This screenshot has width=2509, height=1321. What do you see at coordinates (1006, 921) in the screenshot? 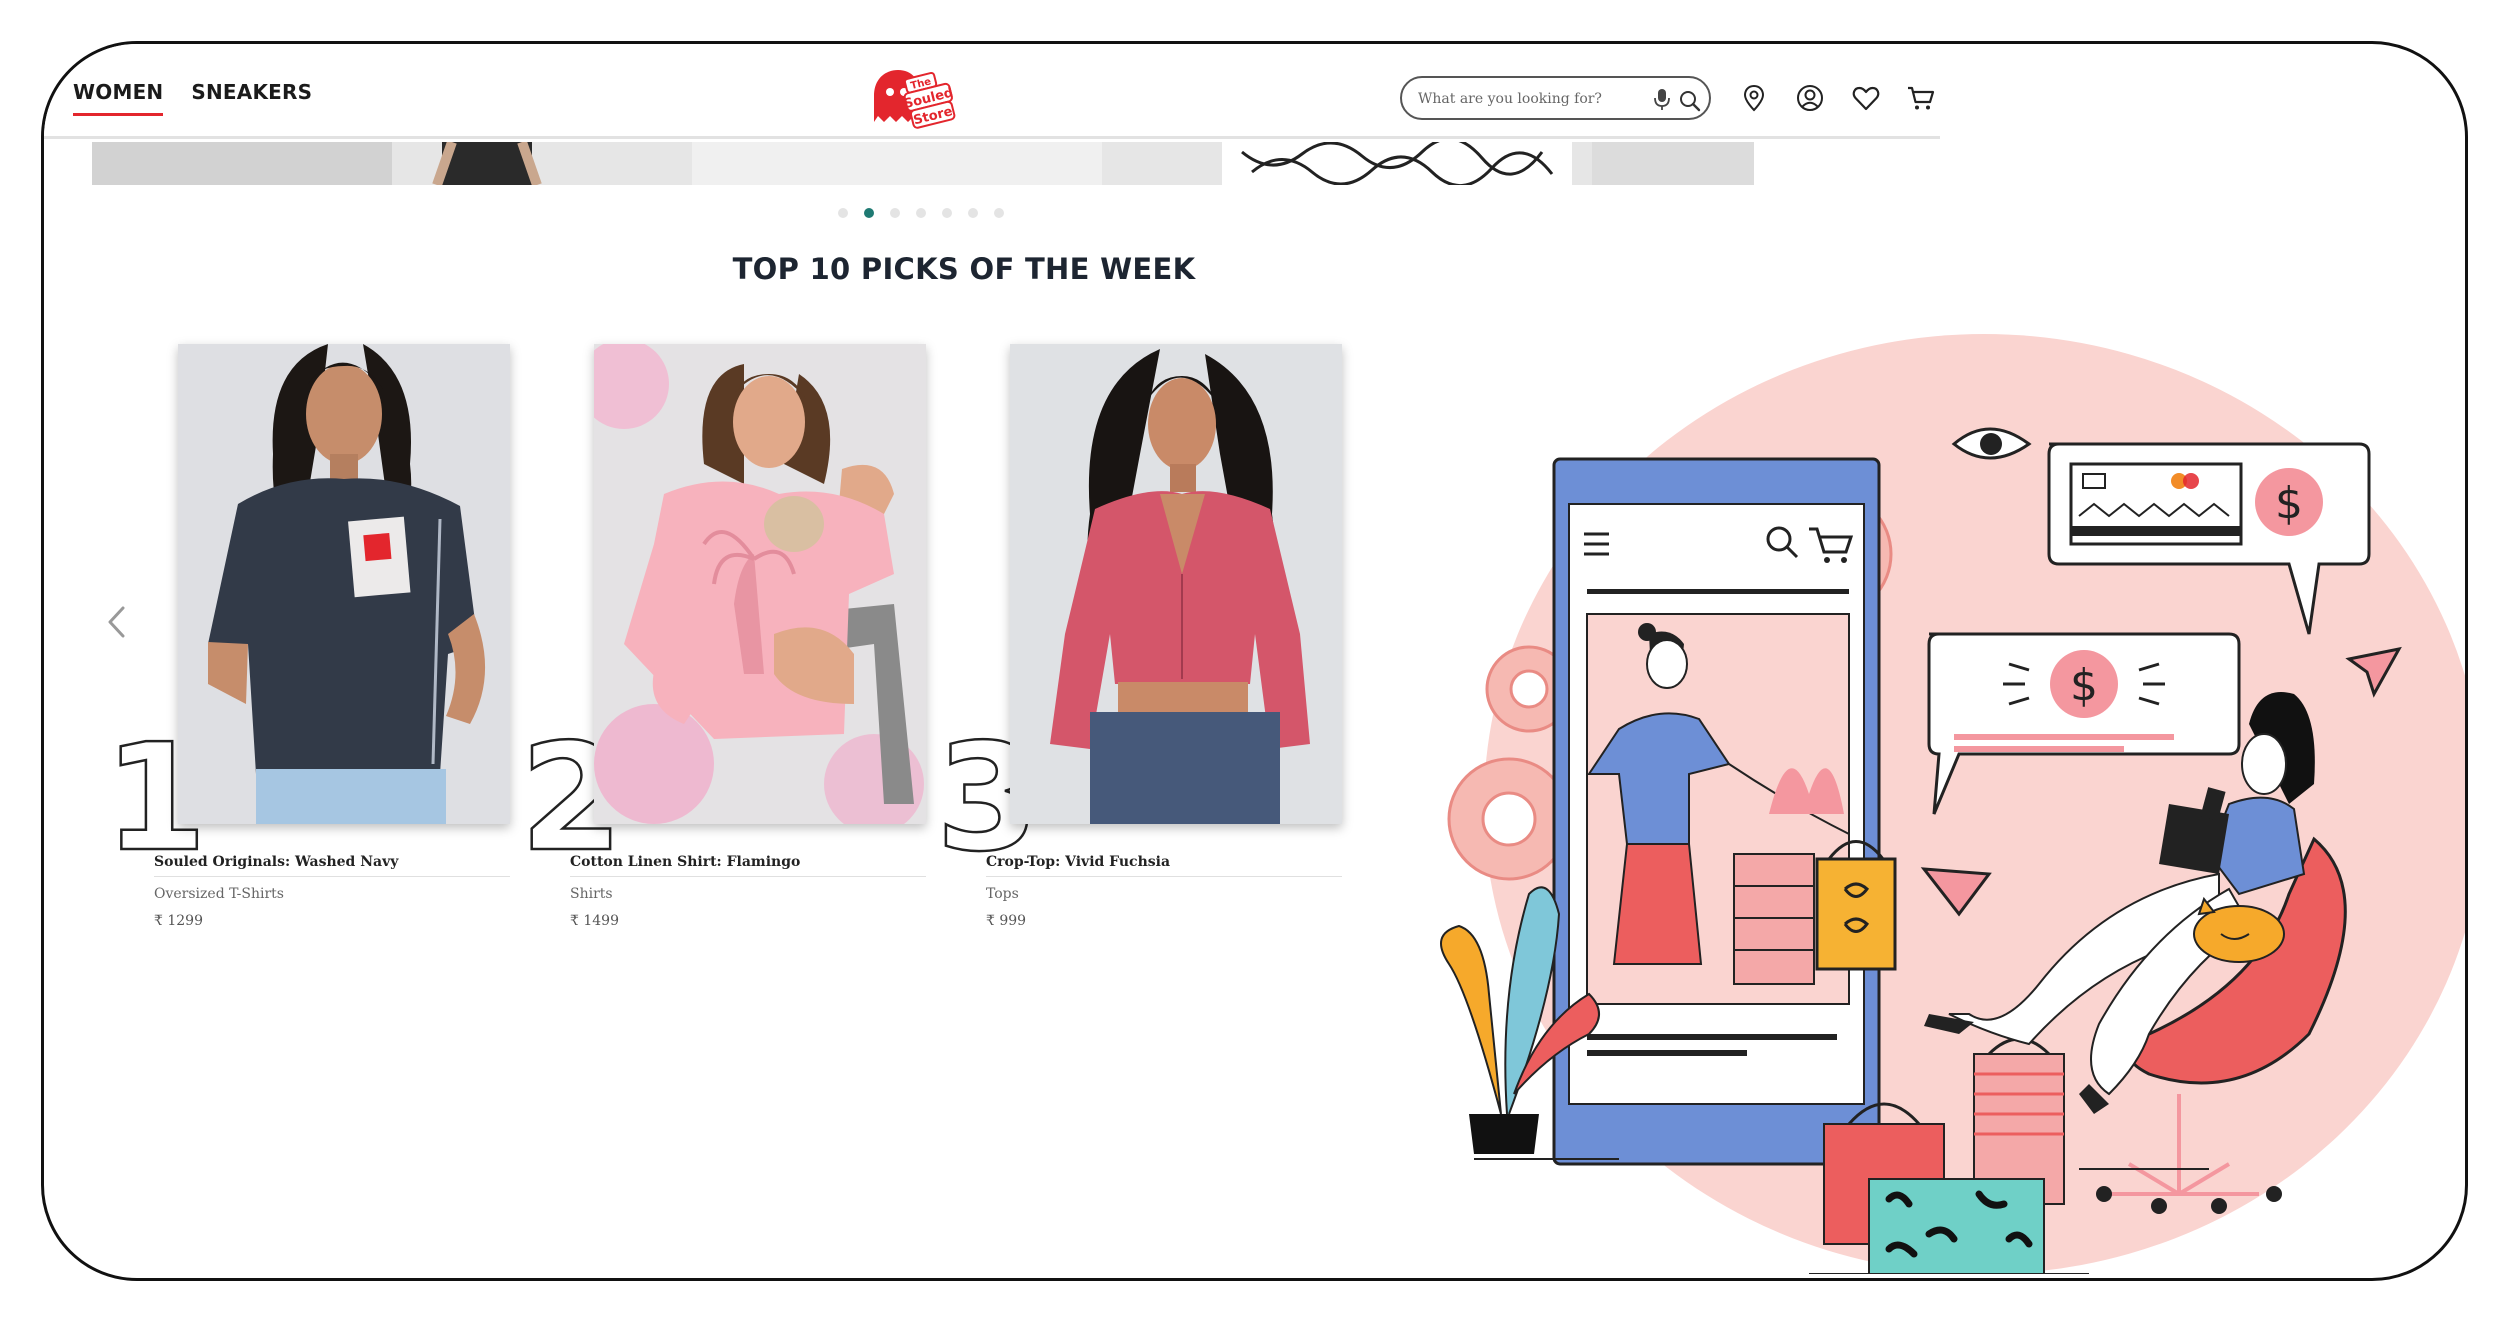
I see `product-price: ₹ 999` at bounding box center [1006, 921].